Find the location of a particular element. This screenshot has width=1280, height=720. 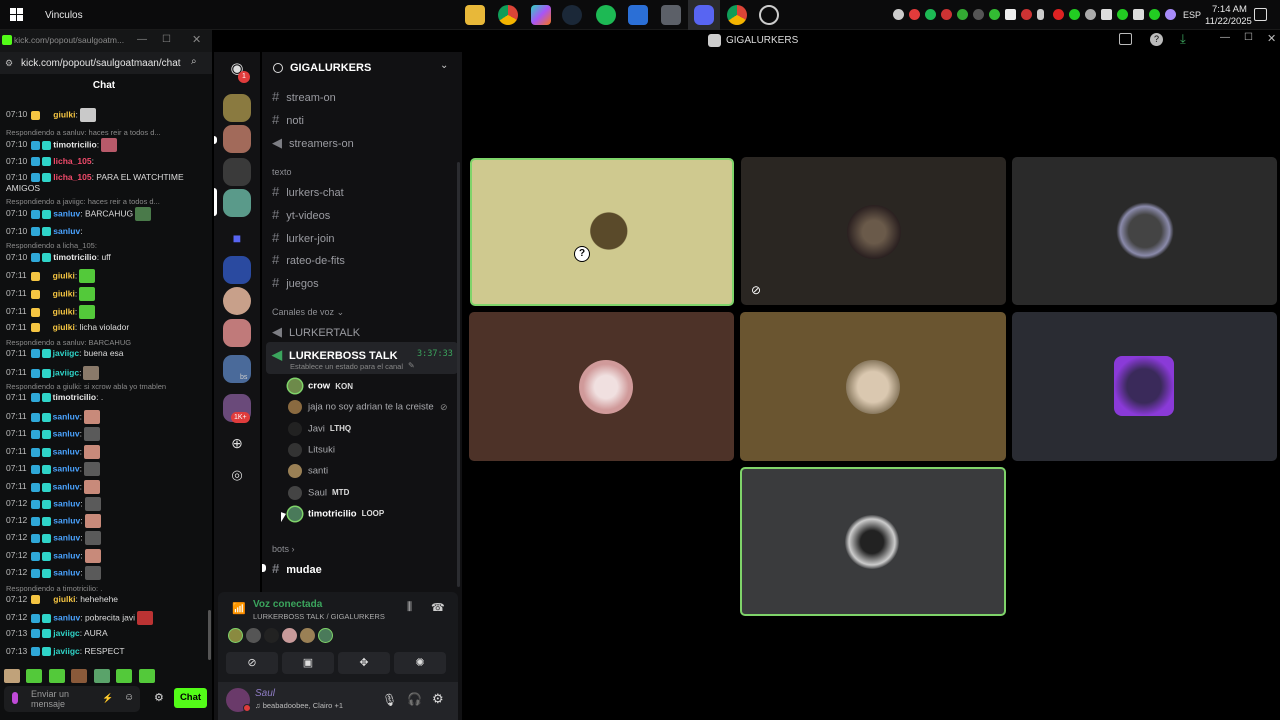

chat-input-placeholder: Enviar un mensaje is located at coordinates (55, 699).